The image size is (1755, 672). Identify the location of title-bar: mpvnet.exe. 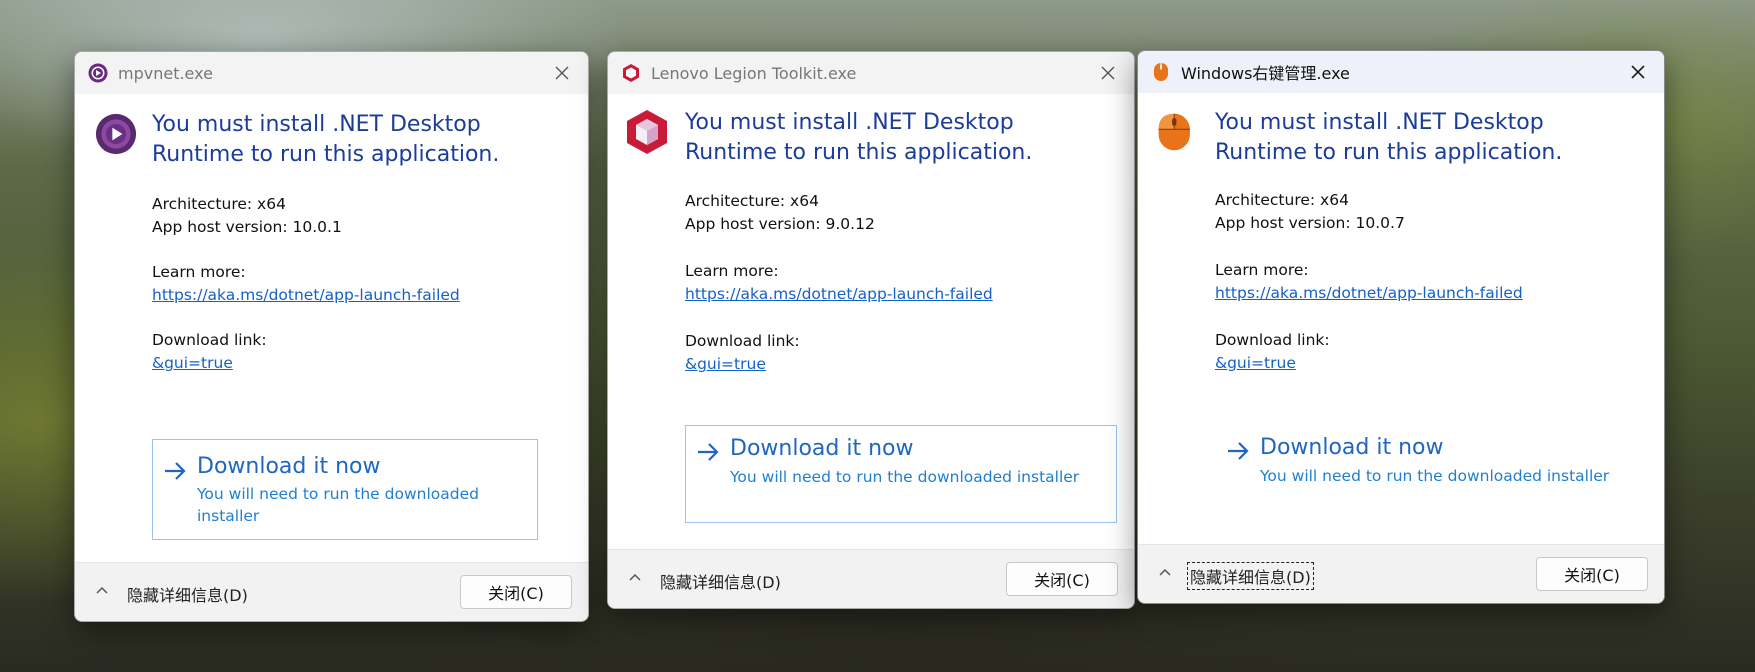
(331, 73).